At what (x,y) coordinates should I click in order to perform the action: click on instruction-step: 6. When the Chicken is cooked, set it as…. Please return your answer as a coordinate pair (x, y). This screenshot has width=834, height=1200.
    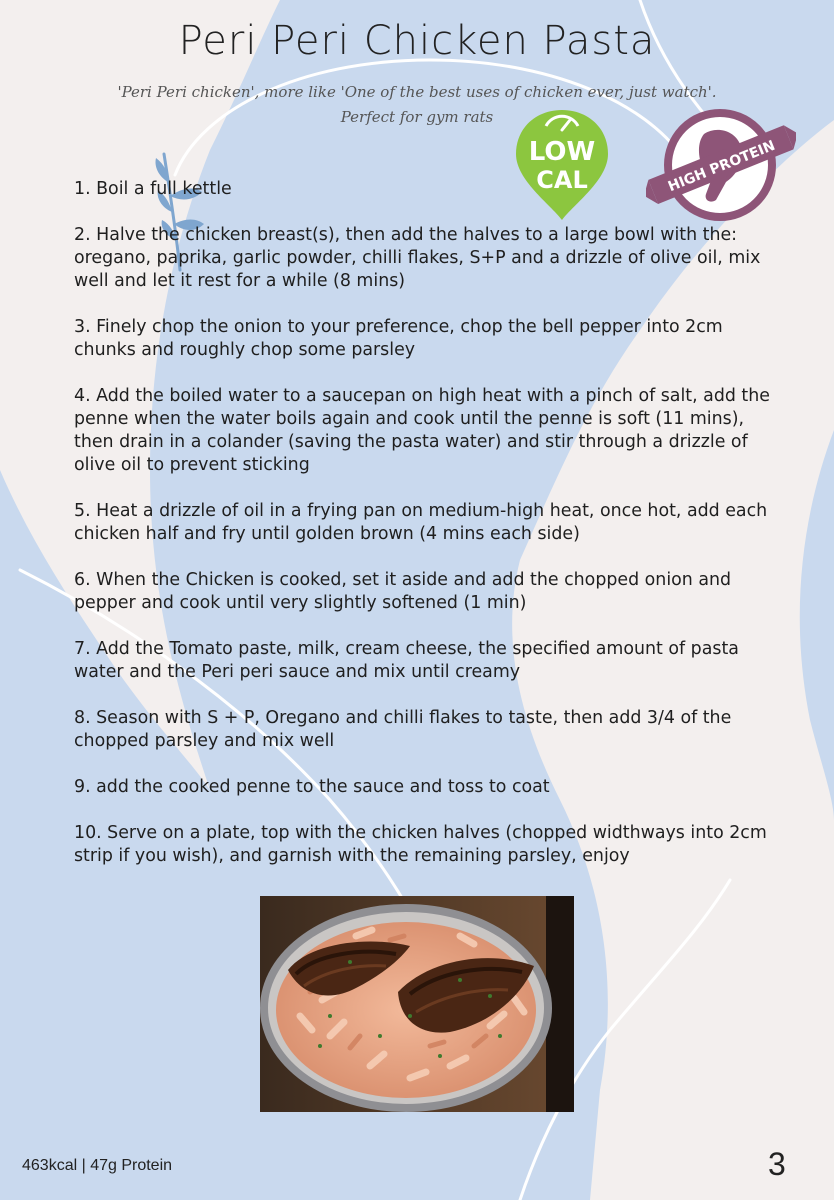
    Looking at the image, I should click on (403, 591).